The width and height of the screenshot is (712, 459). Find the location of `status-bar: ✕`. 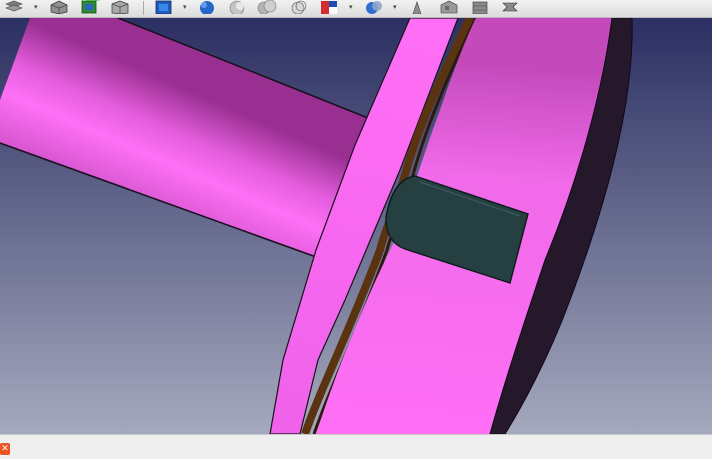

status-bar: ✕ is located at coordinates (356, 446).